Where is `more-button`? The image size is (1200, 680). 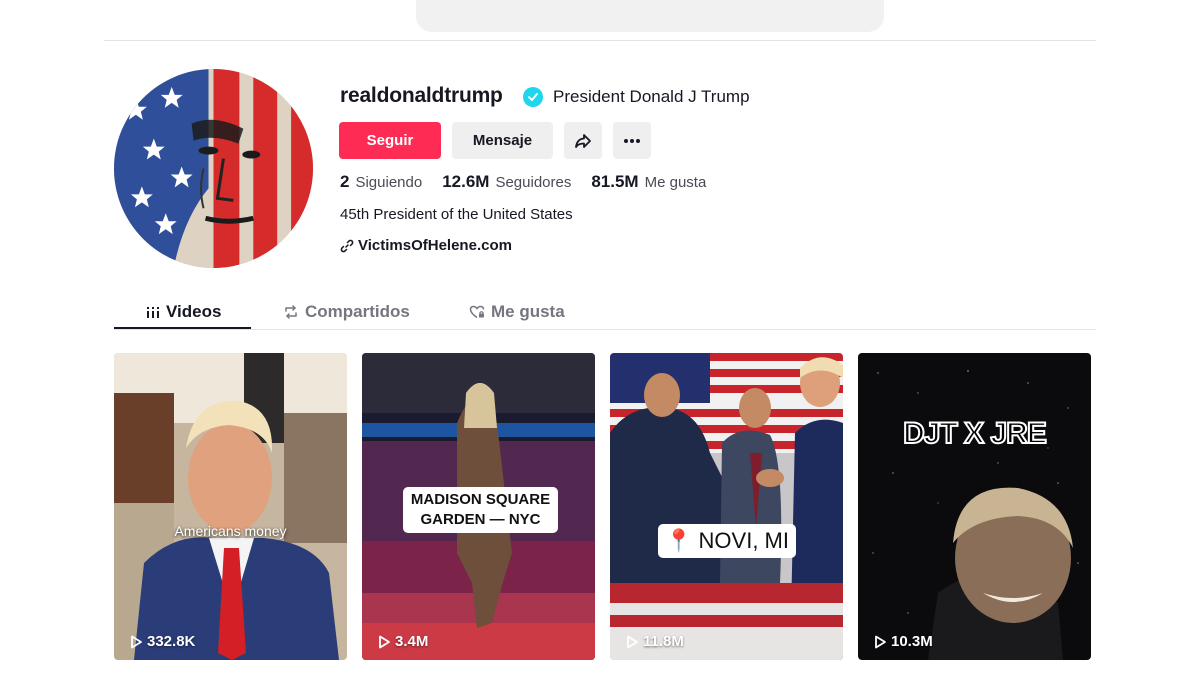 more-button is located at coordinates (632, 140).